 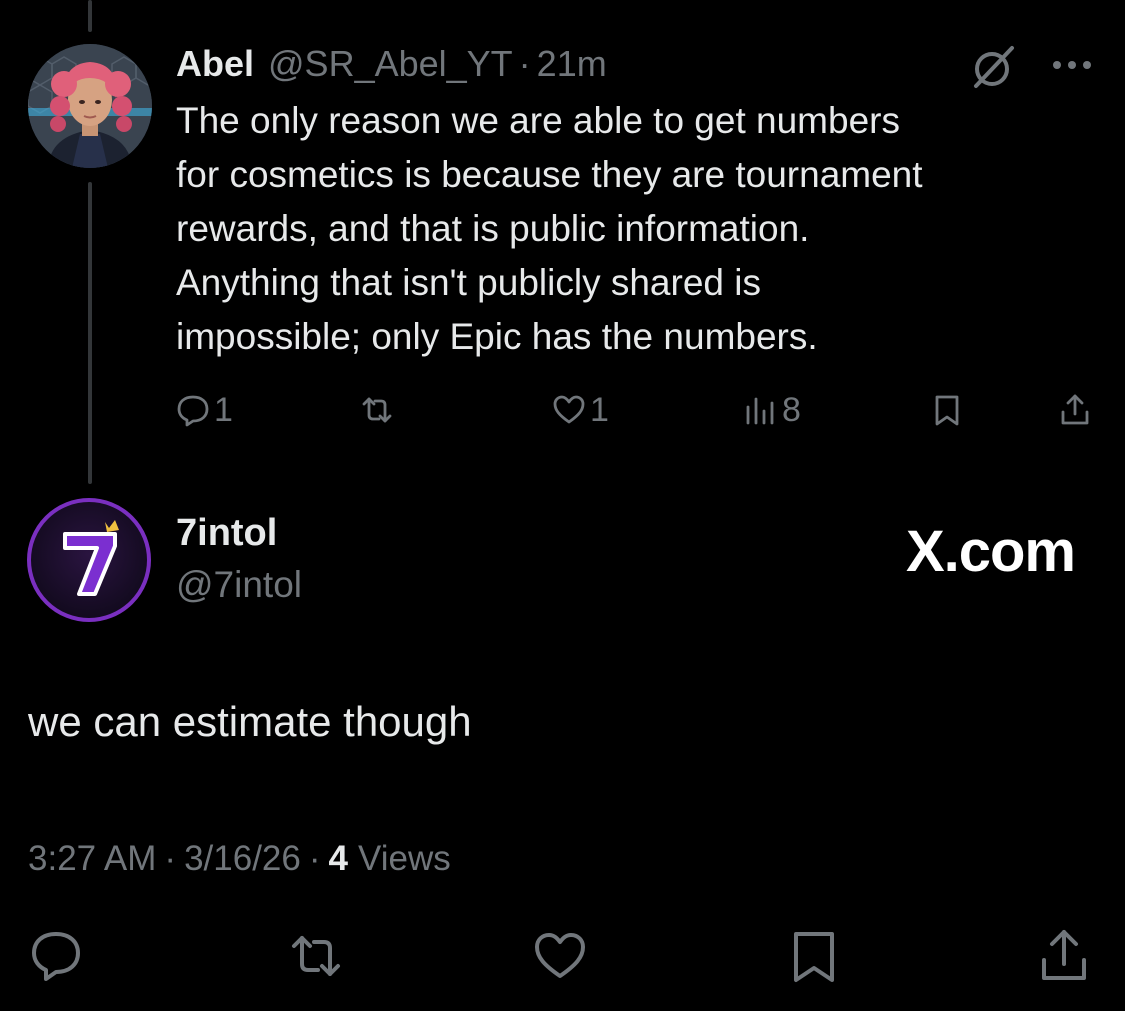 What do you see at coordinates (239, 585) in the screenshot?
I see `tweet-author-handle: @7intol` at bounding box center [239, 585].